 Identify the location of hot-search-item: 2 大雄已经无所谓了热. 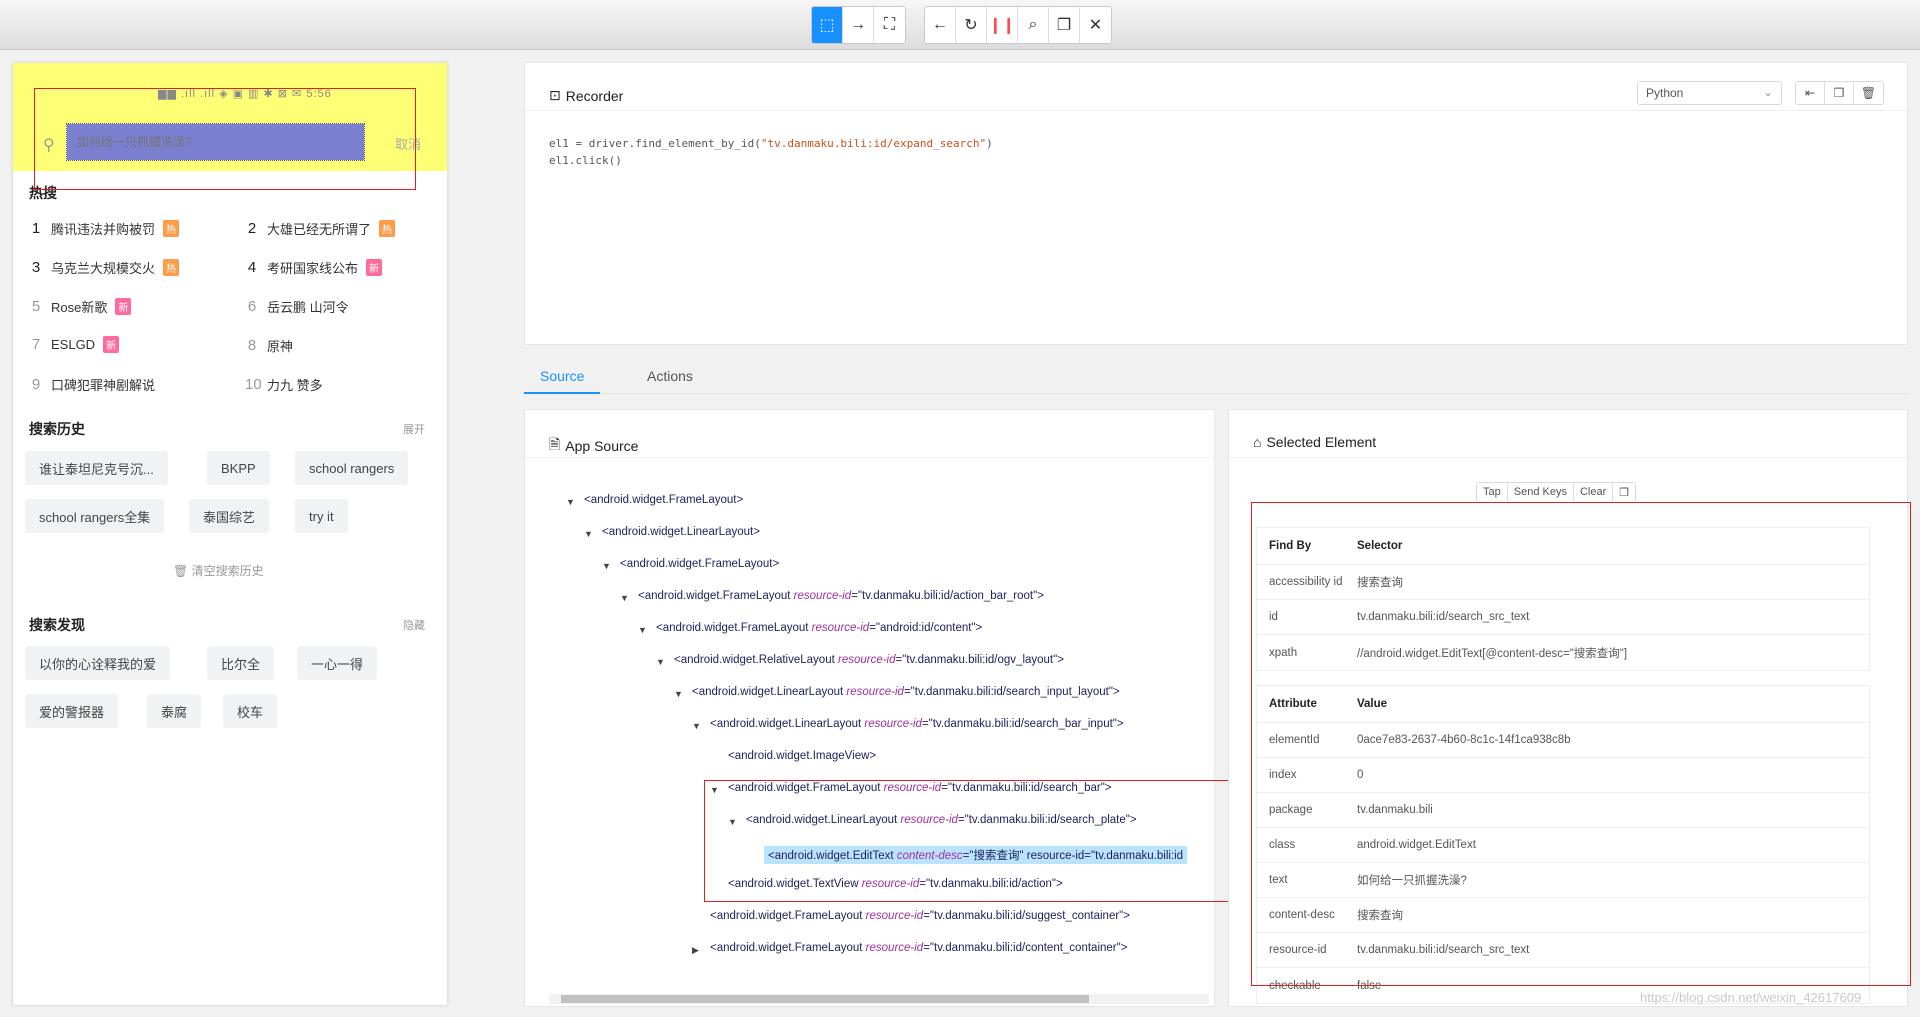
(320, 228).